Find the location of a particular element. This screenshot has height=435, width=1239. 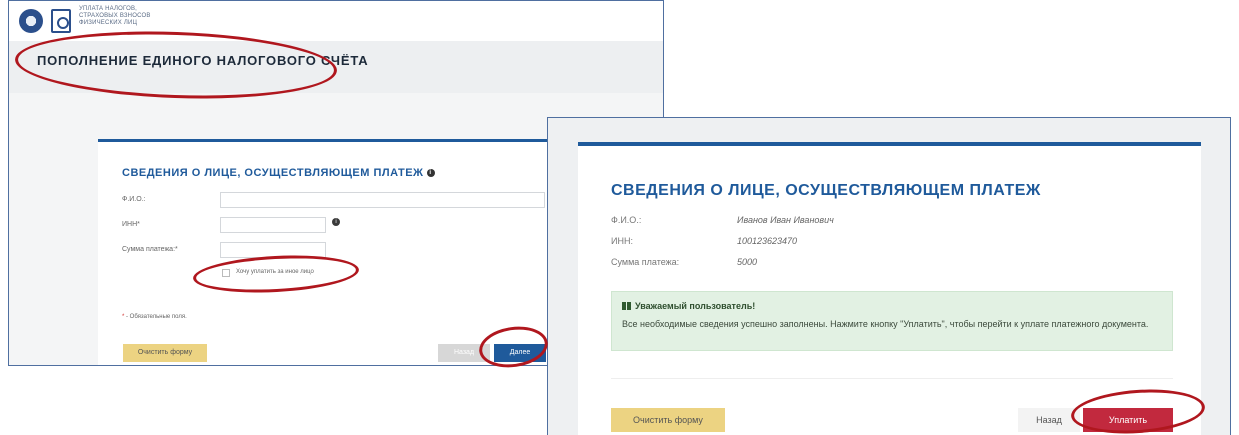

info-icon: i is located at coordinates (430, 173).